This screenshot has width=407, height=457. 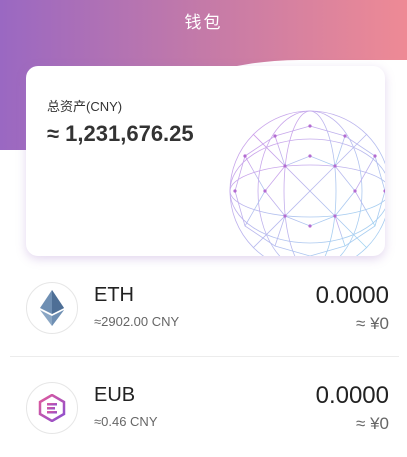 I want to click on token-symbol: ETH, so click(x=114, y=295).